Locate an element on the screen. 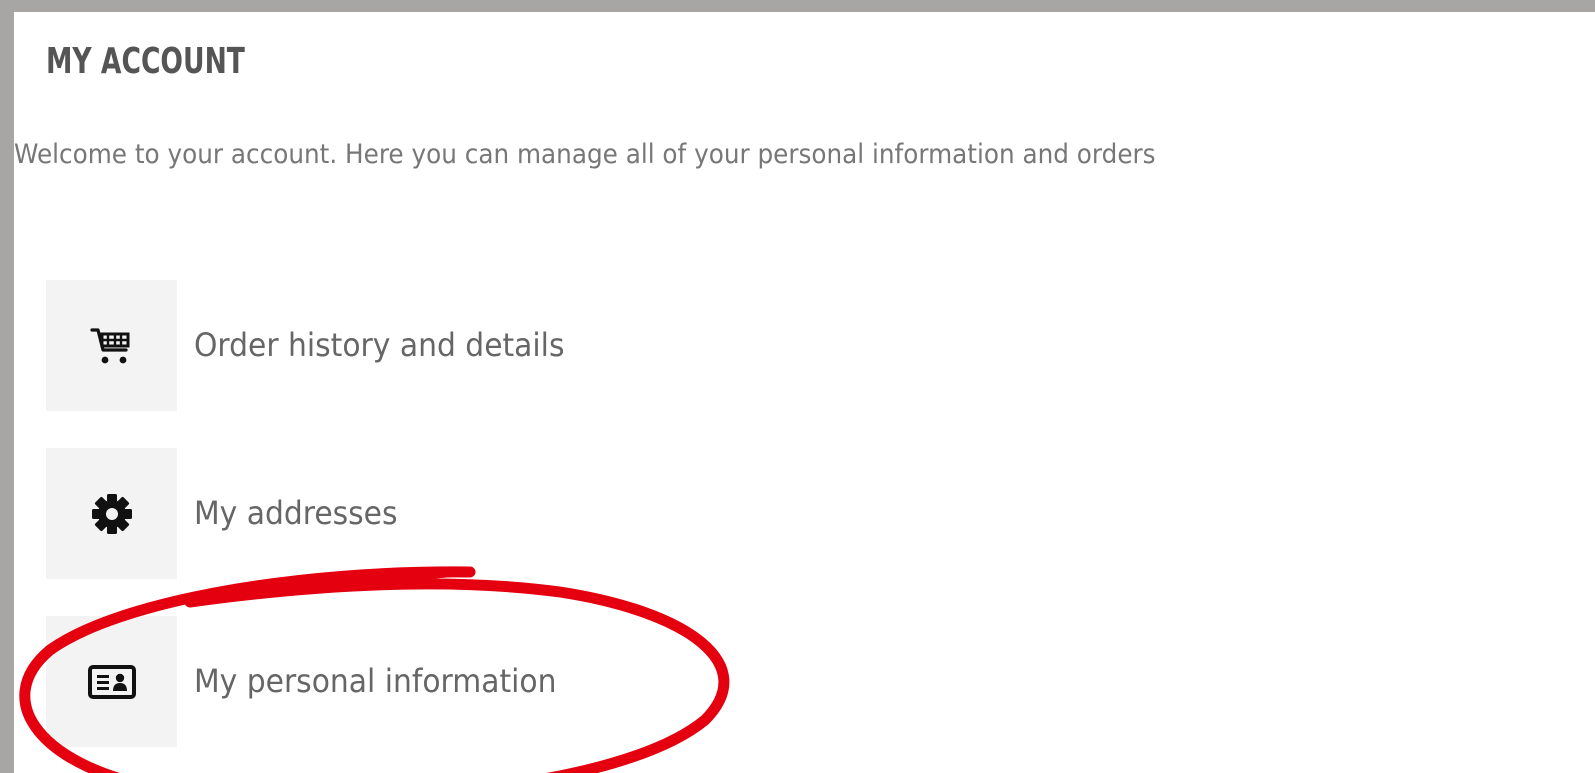  menu-item-personal-information: My personal information is located at coordinates (396, 681).